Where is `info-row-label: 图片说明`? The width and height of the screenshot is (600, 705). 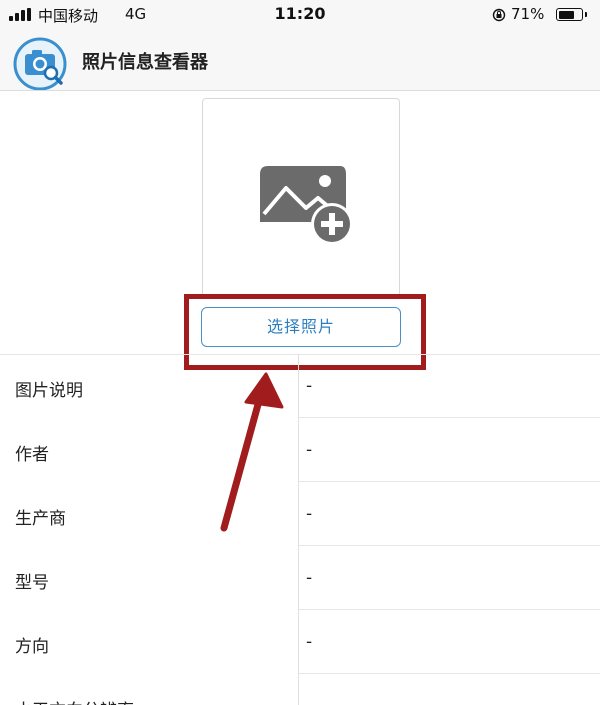 info-row-label: 图片说明 is located at coordinates (49, 391).